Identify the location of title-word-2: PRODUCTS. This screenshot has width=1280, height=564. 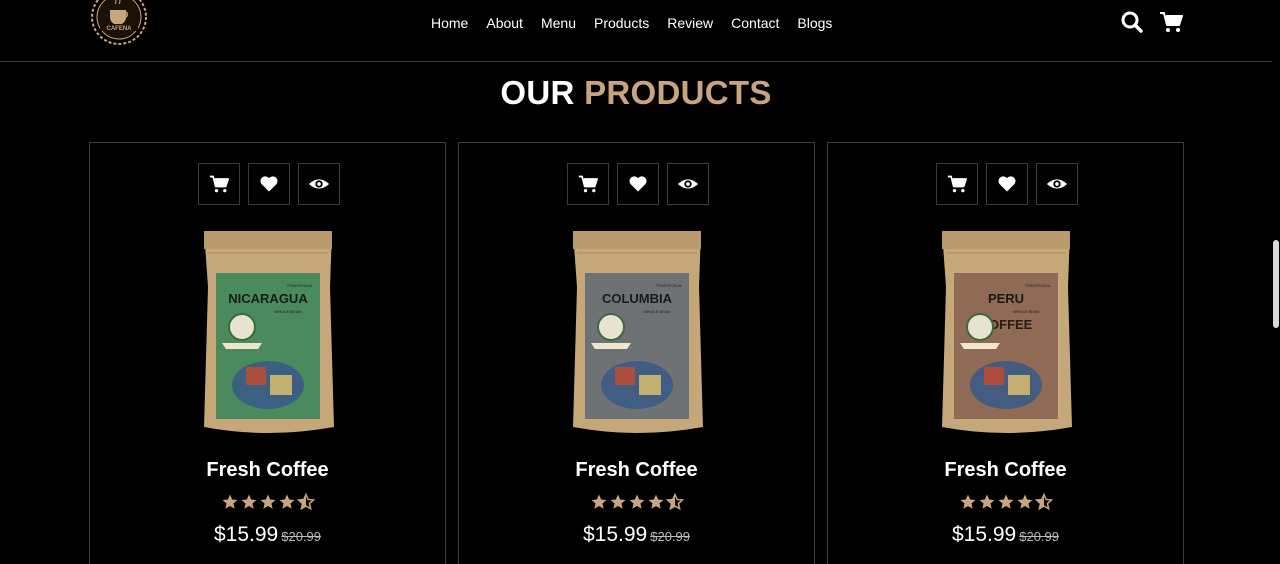
(678, 92).